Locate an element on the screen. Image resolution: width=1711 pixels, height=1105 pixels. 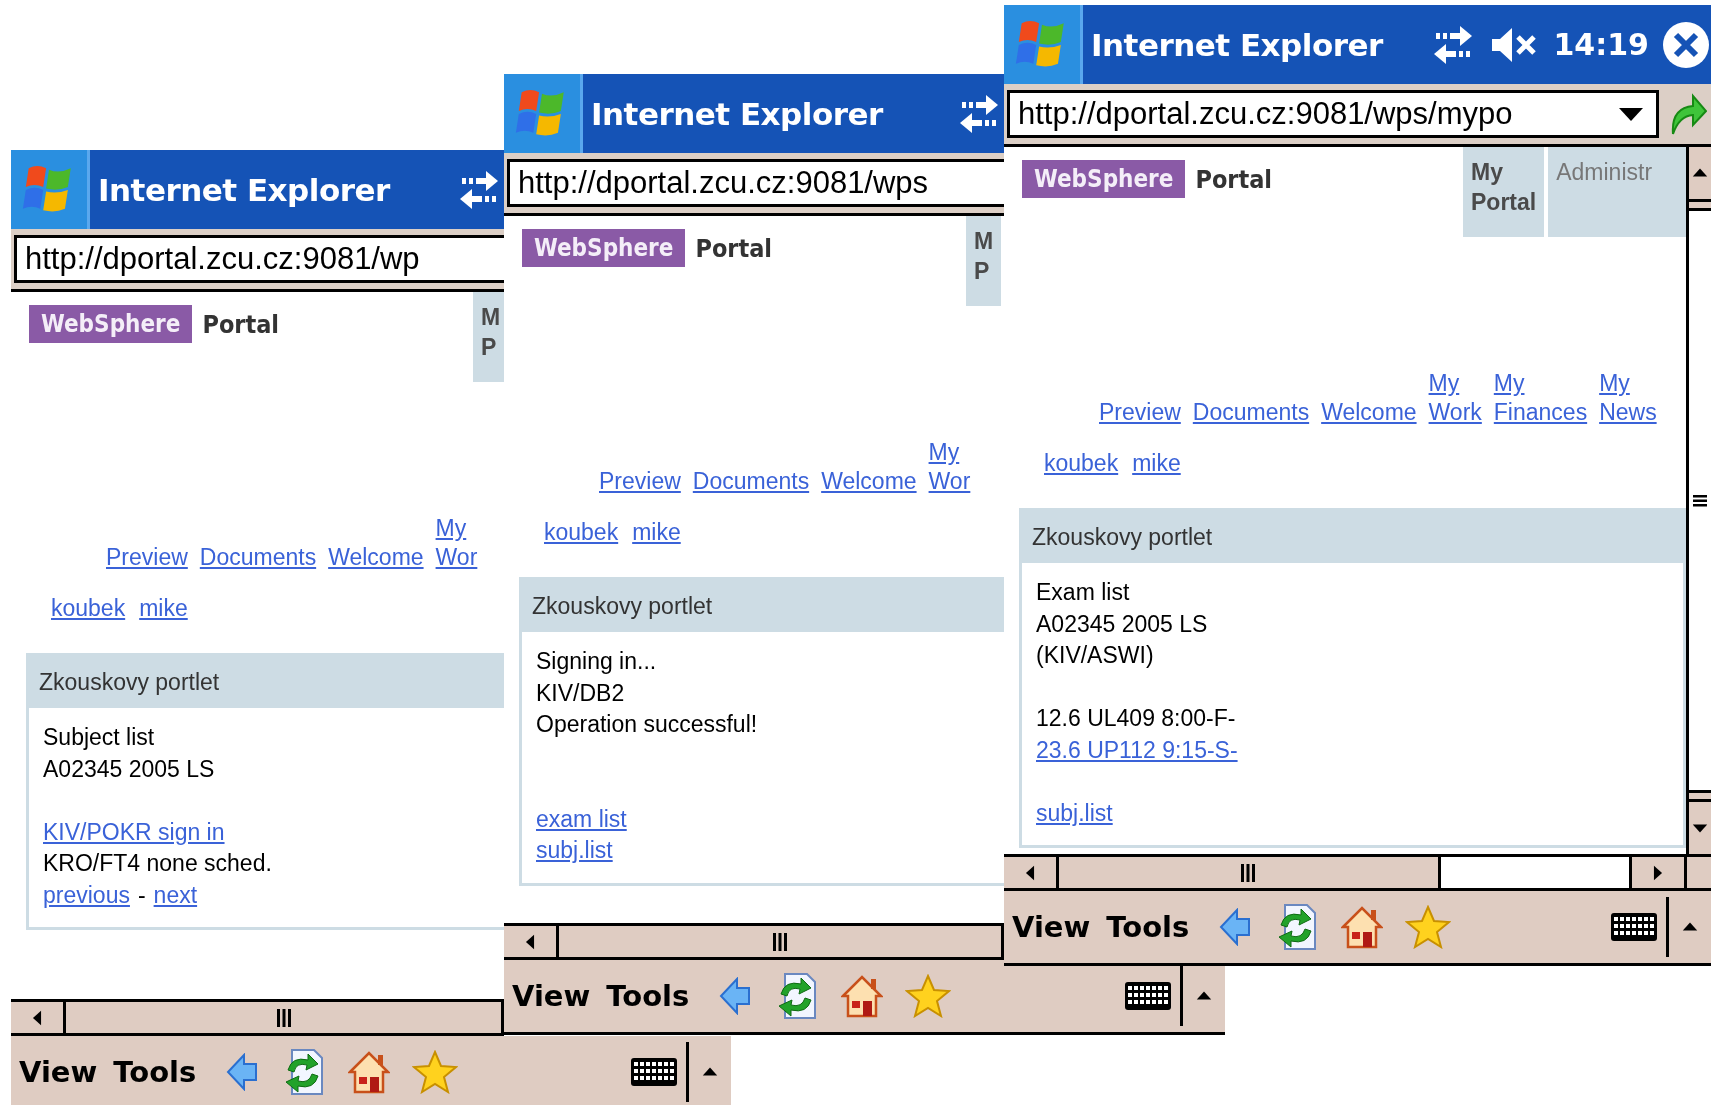
portlet-link: KIV/POKR sign in is located at coordinates (134, 832).